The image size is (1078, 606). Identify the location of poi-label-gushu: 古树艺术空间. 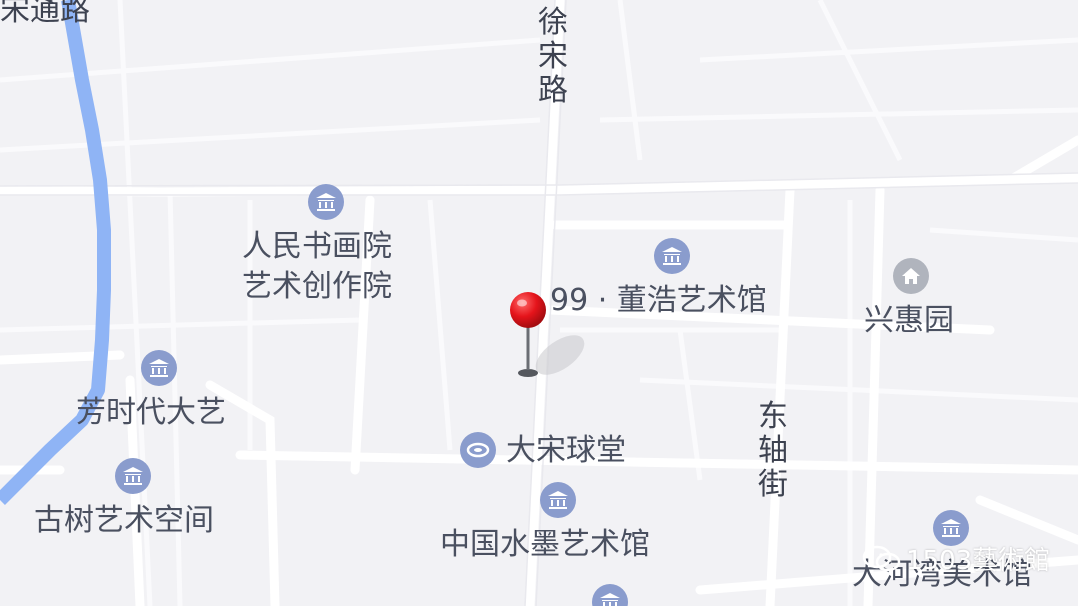
(124, 521).